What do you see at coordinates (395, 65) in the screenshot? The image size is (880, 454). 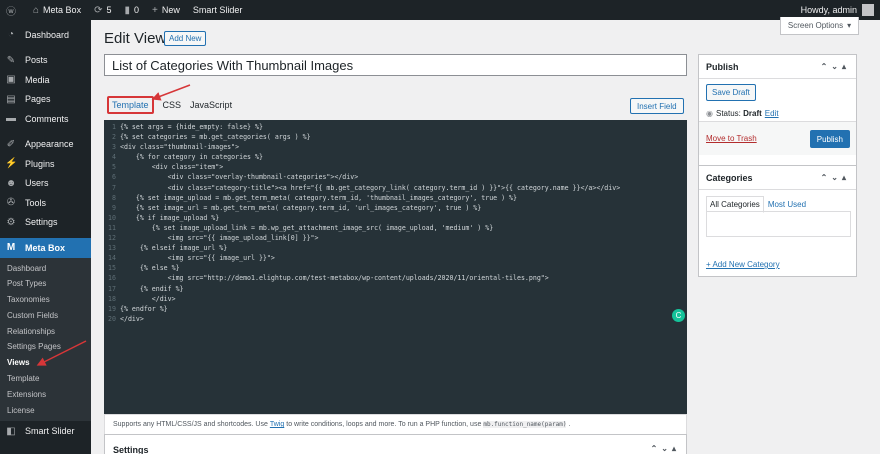 I see `view-title-input: List of Categories With Thumbnail Images` at bounding box center [395, 65].